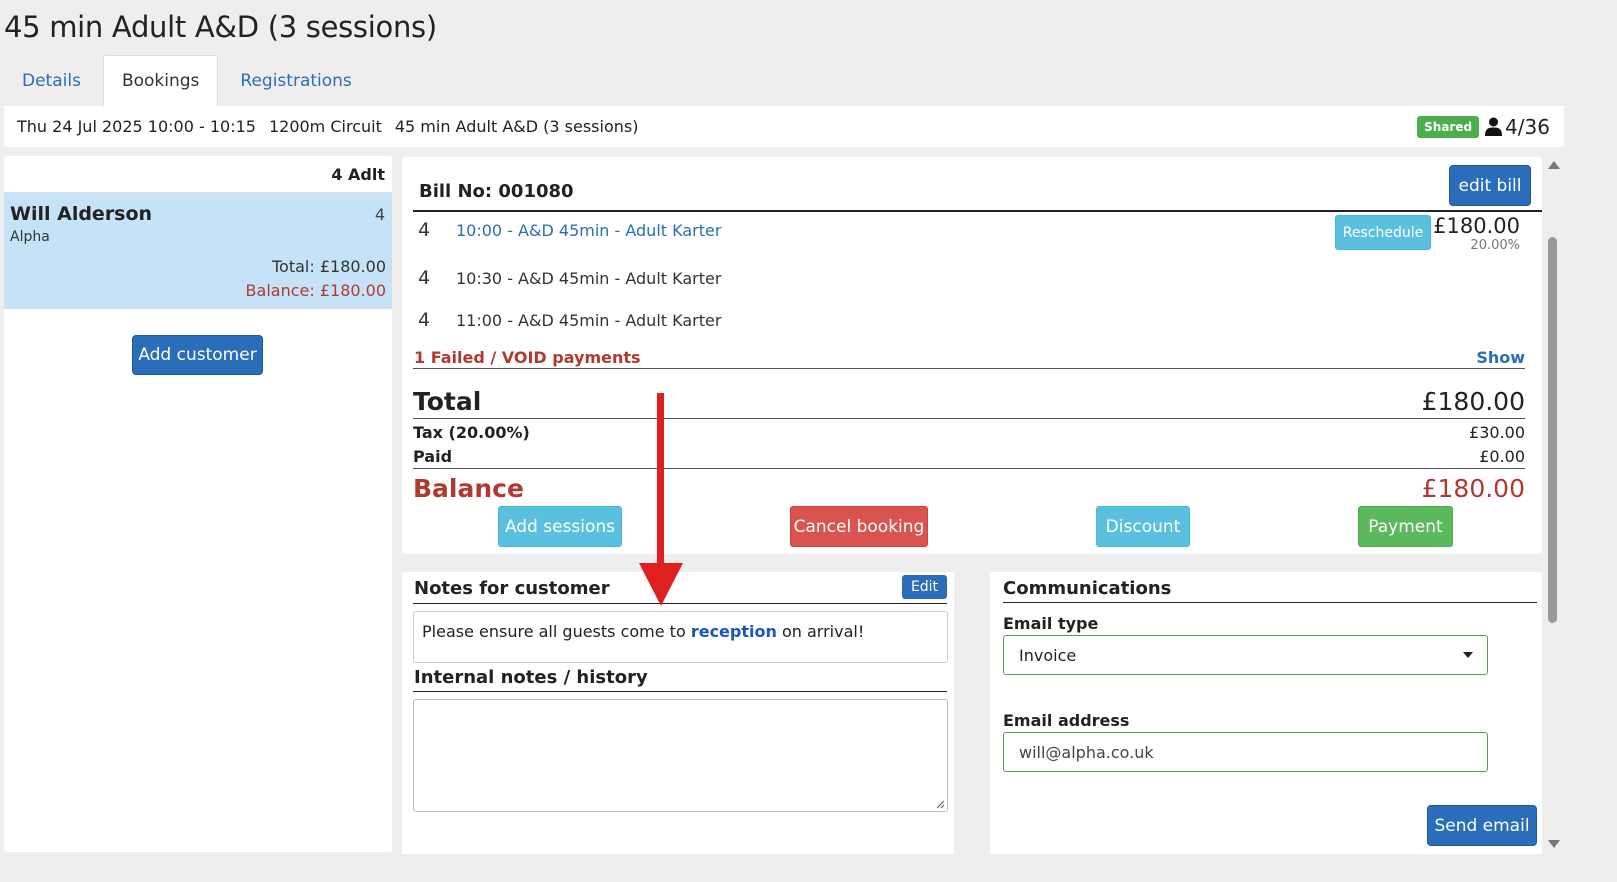  I want to click on failed-payments-text: 1 Failed / VOID payments, so click(527, 357).